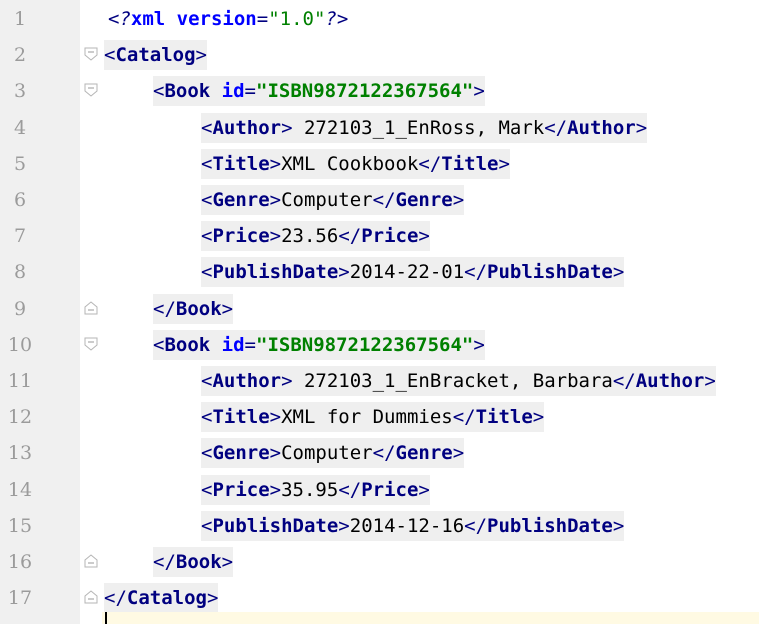  I want to click on line-number: 7, so click(20, 236).